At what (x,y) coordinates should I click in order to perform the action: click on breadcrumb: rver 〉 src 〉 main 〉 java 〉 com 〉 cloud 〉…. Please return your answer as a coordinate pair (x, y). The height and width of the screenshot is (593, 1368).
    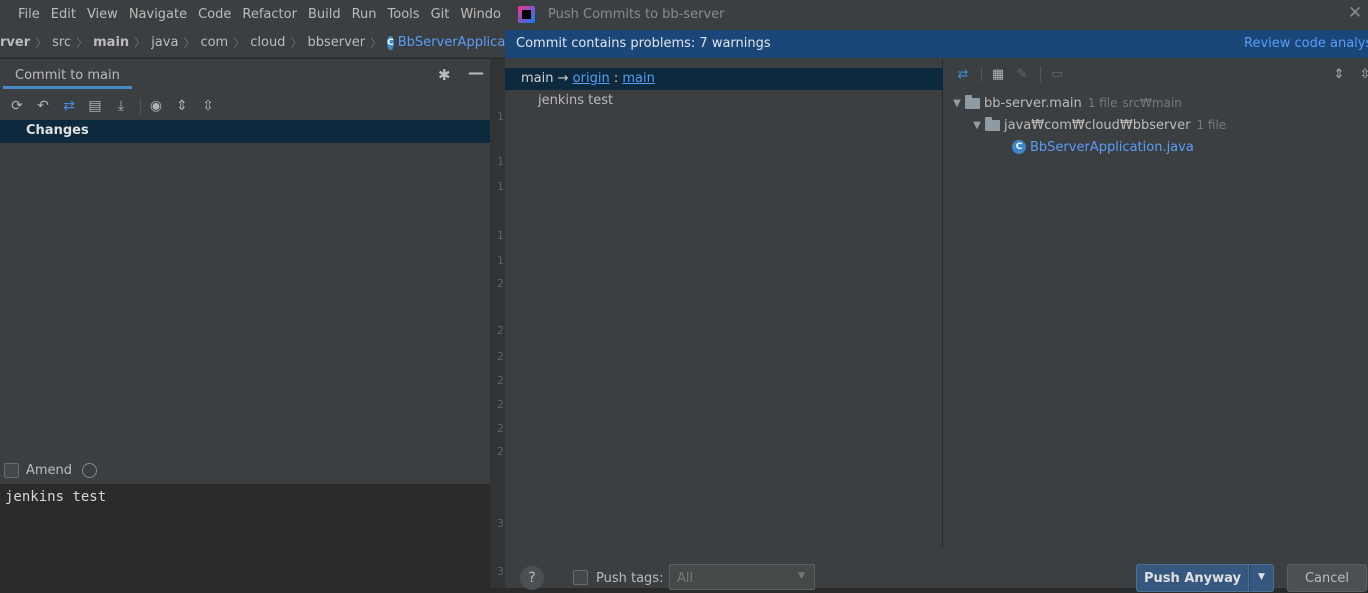
    Looking at the image, I should click on (252, 43).